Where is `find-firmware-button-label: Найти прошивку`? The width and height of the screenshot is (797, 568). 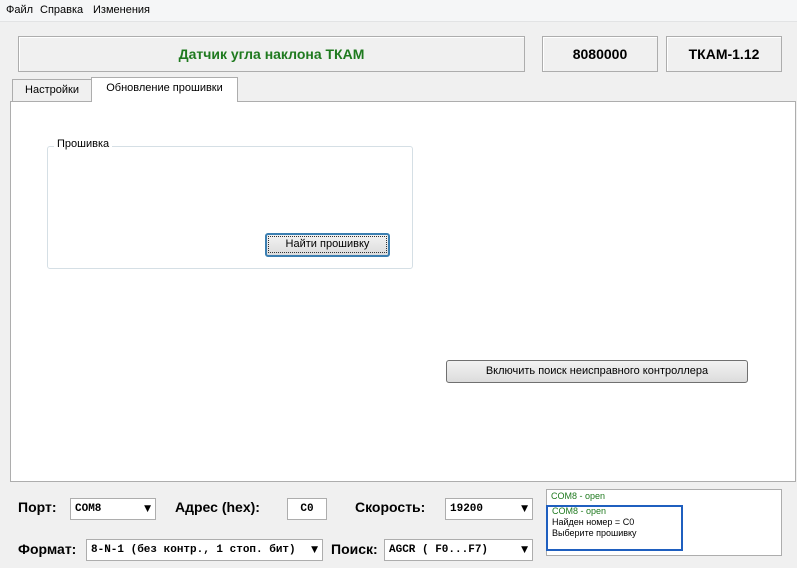 find-firmware-button-label: Найти прошивку is located at coordinates (327, 244).